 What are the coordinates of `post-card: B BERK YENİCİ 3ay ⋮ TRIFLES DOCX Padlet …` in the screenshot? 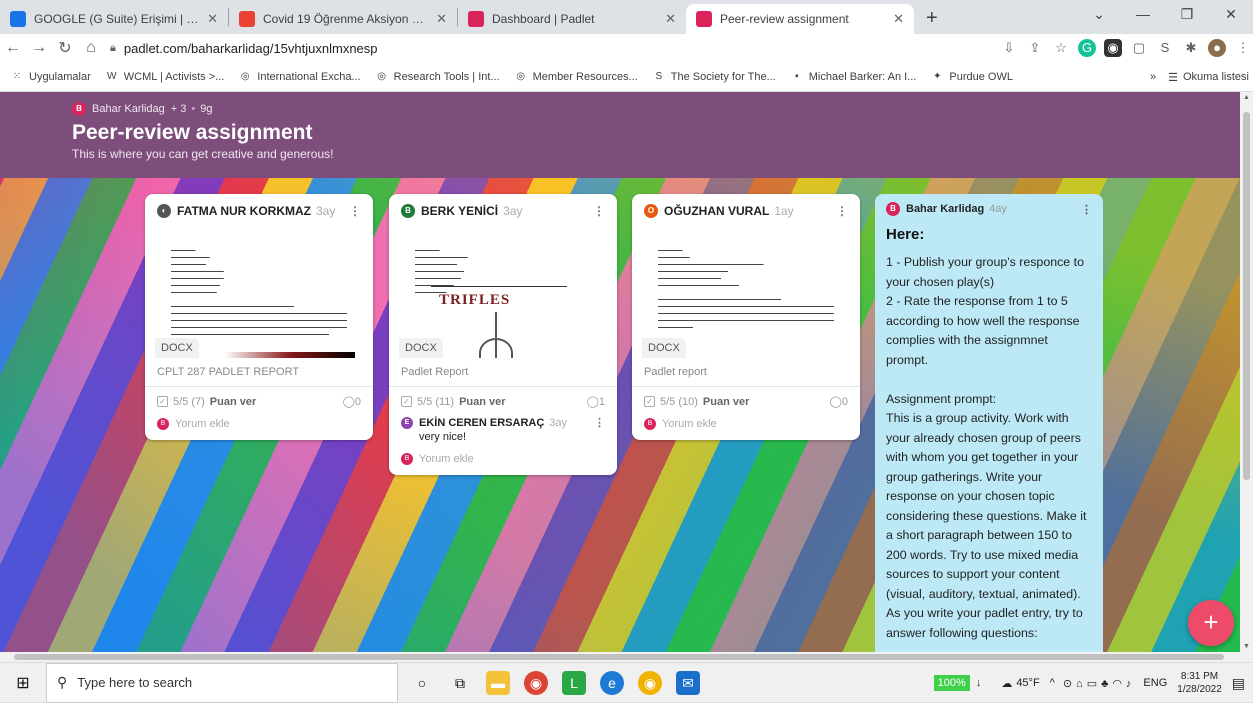 It's located at (503, 334).